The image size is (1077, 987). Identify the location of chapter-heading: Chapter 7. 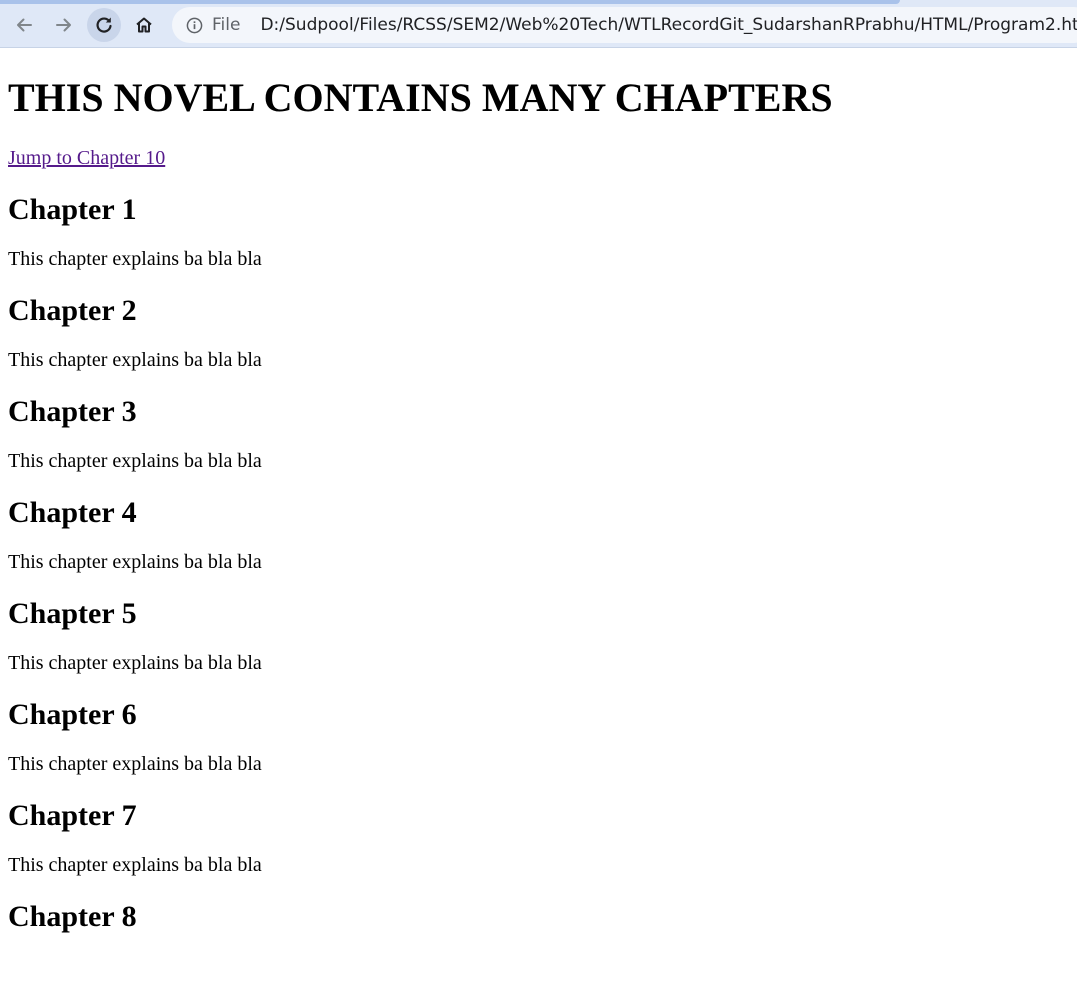
(72, 815).